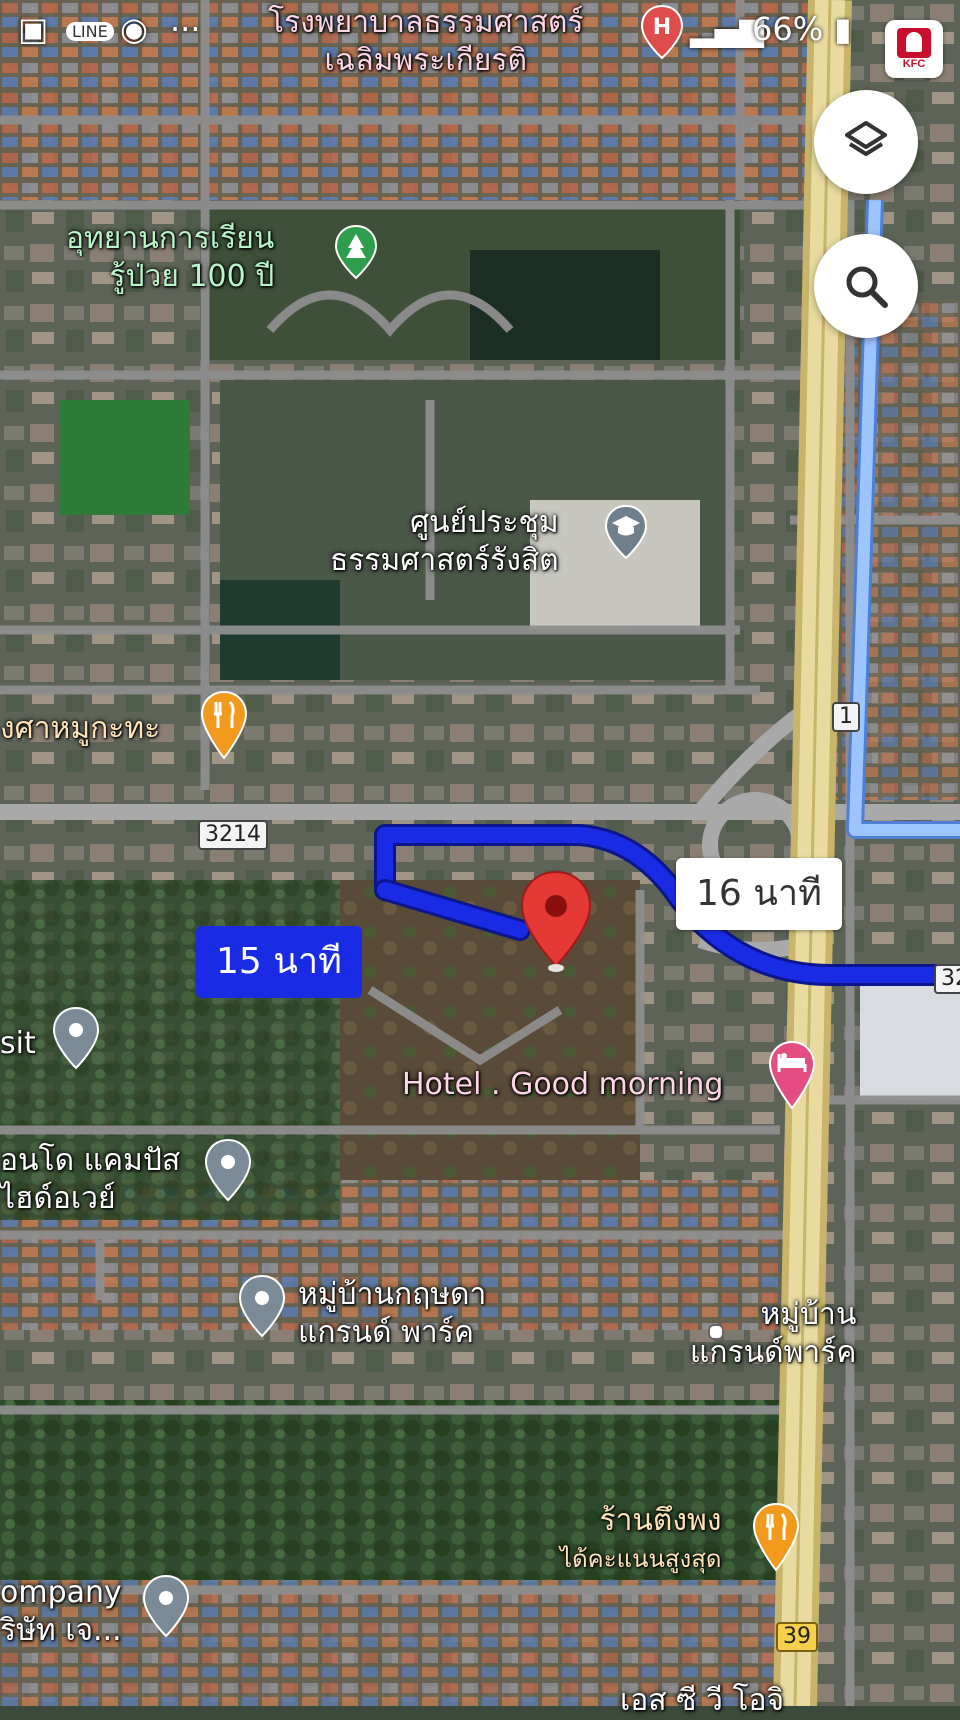 The width and height of the screenshot is (960, 1720). Describe the element at coordinates (556, 922) in the screenshot. I see `destination-pin-icon` at that location.